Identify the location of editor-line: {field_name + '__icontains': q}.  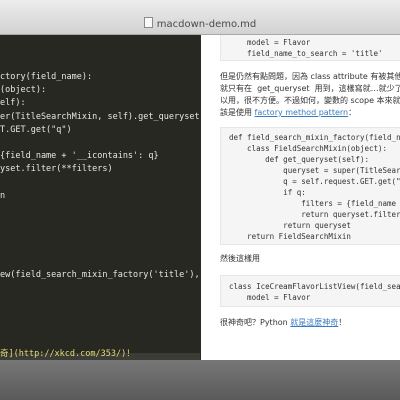
(79, 156).